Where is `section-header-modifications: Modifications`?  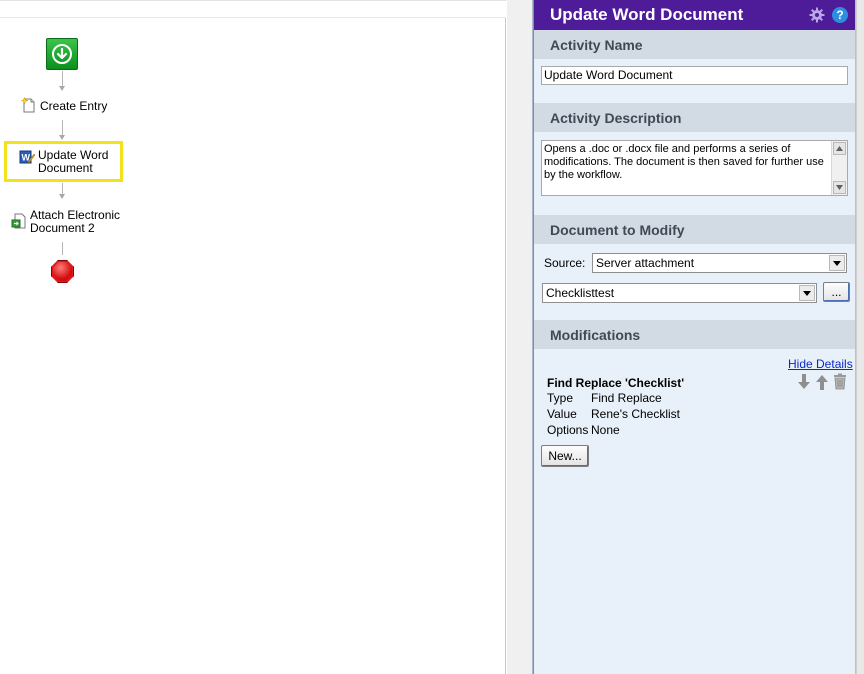 section-header-modifications: Modifications is located at coordinates (694, 334).